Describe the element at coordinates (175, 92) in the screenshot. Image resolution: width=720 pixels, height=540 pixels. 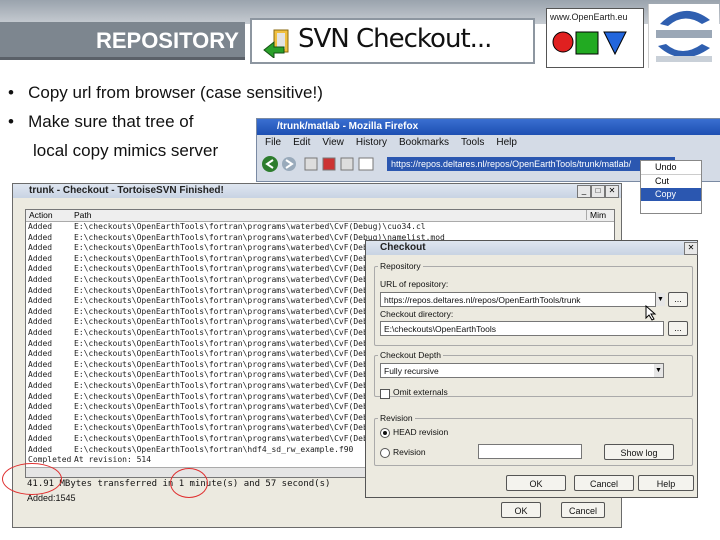
I see `bullet-1-text: Copy url from browser (case sensitive!)` at that location.